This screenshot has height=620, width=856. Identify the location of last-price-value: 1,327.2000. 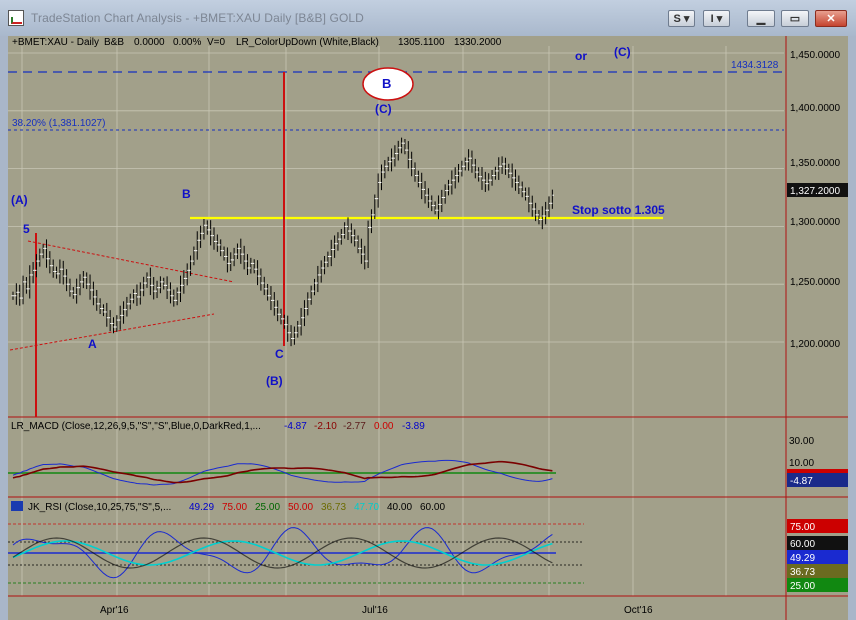
(815, 191).